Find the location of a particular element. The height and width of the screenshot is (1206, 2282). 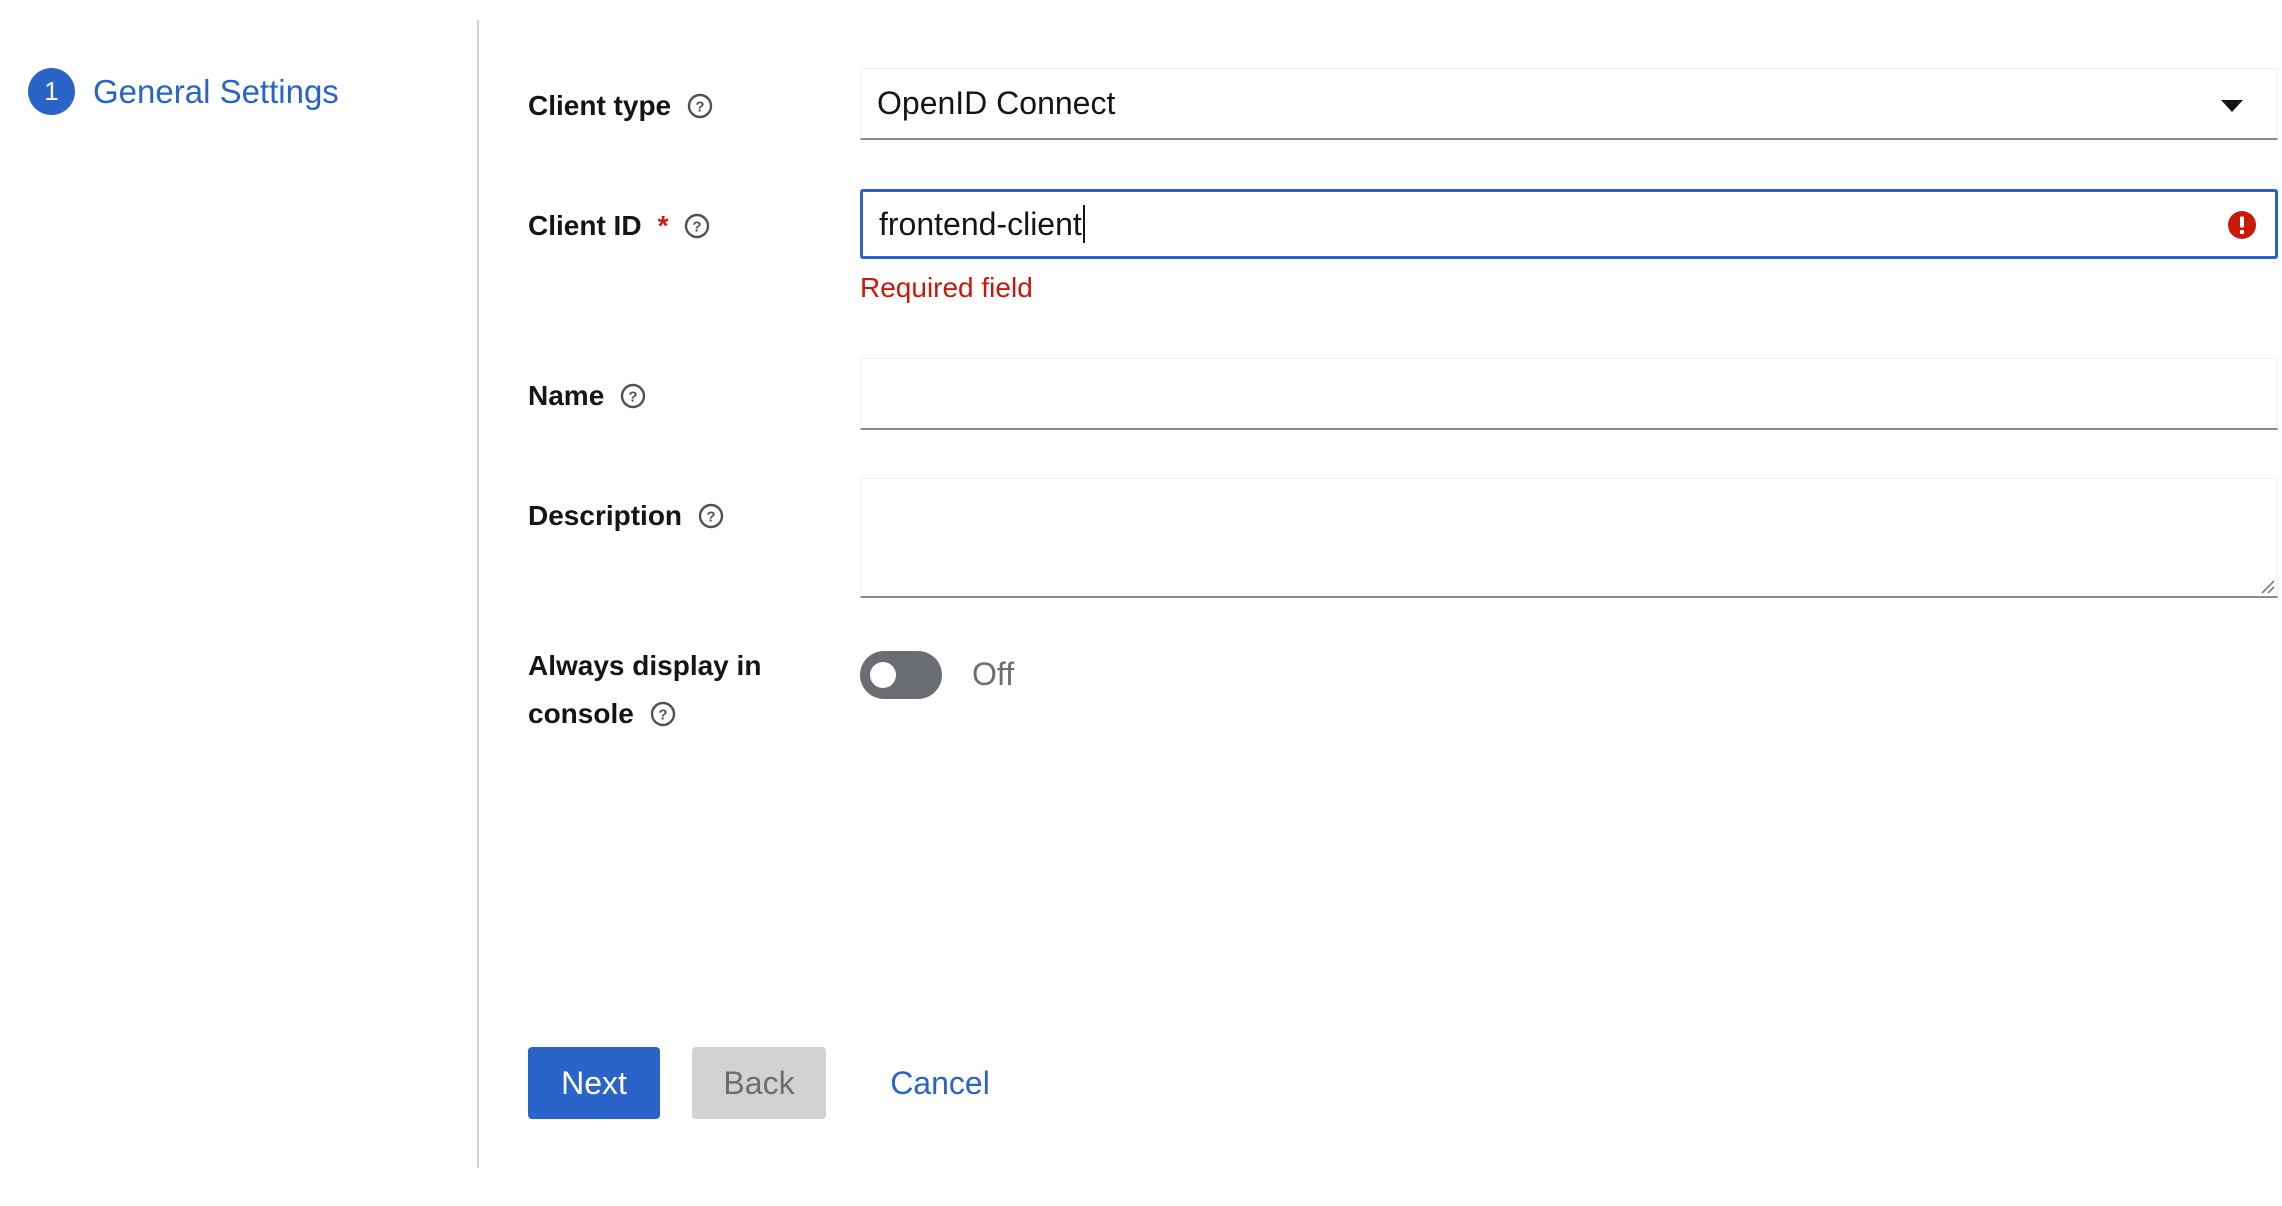

name-label: Name ? is located at coordinates (587, 396).